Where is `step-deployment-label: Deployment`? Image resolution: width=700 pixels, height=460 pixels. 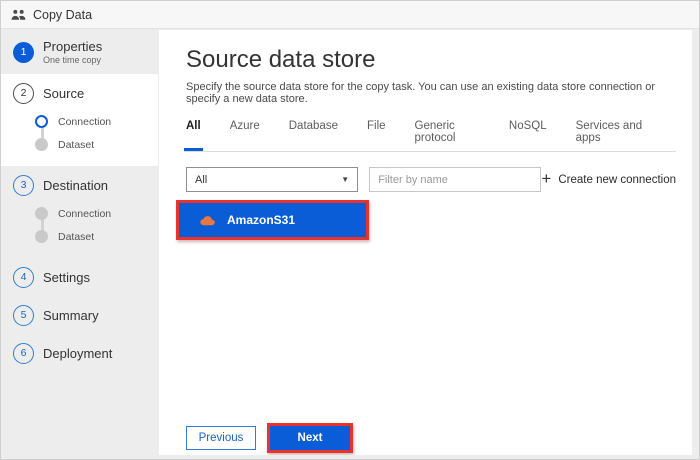
step-deployment-label: Deployment is located at coordinates (78, 353).